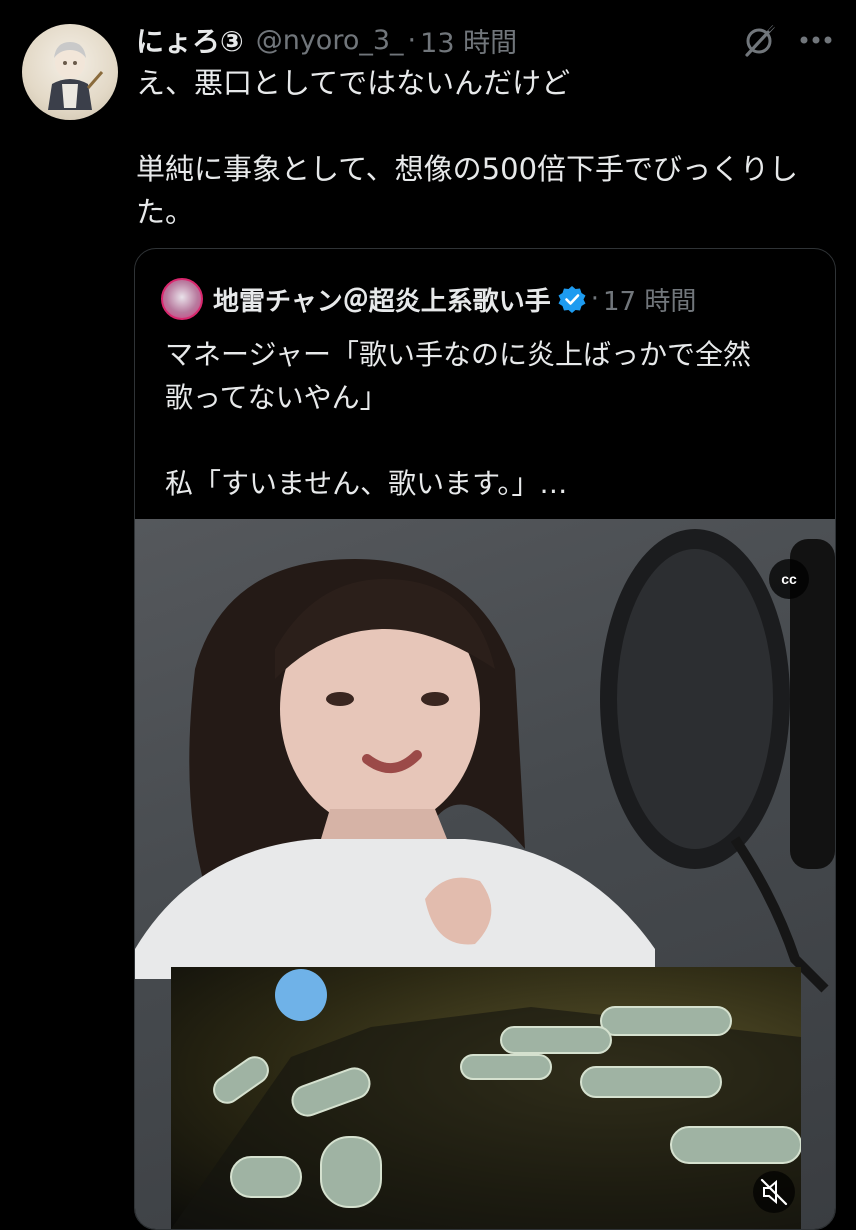 The image size is (856, 1230). What do you see at coordinates (816, 40) in the screenshot?
I see `more-icon` at bounding box center [816, 40].